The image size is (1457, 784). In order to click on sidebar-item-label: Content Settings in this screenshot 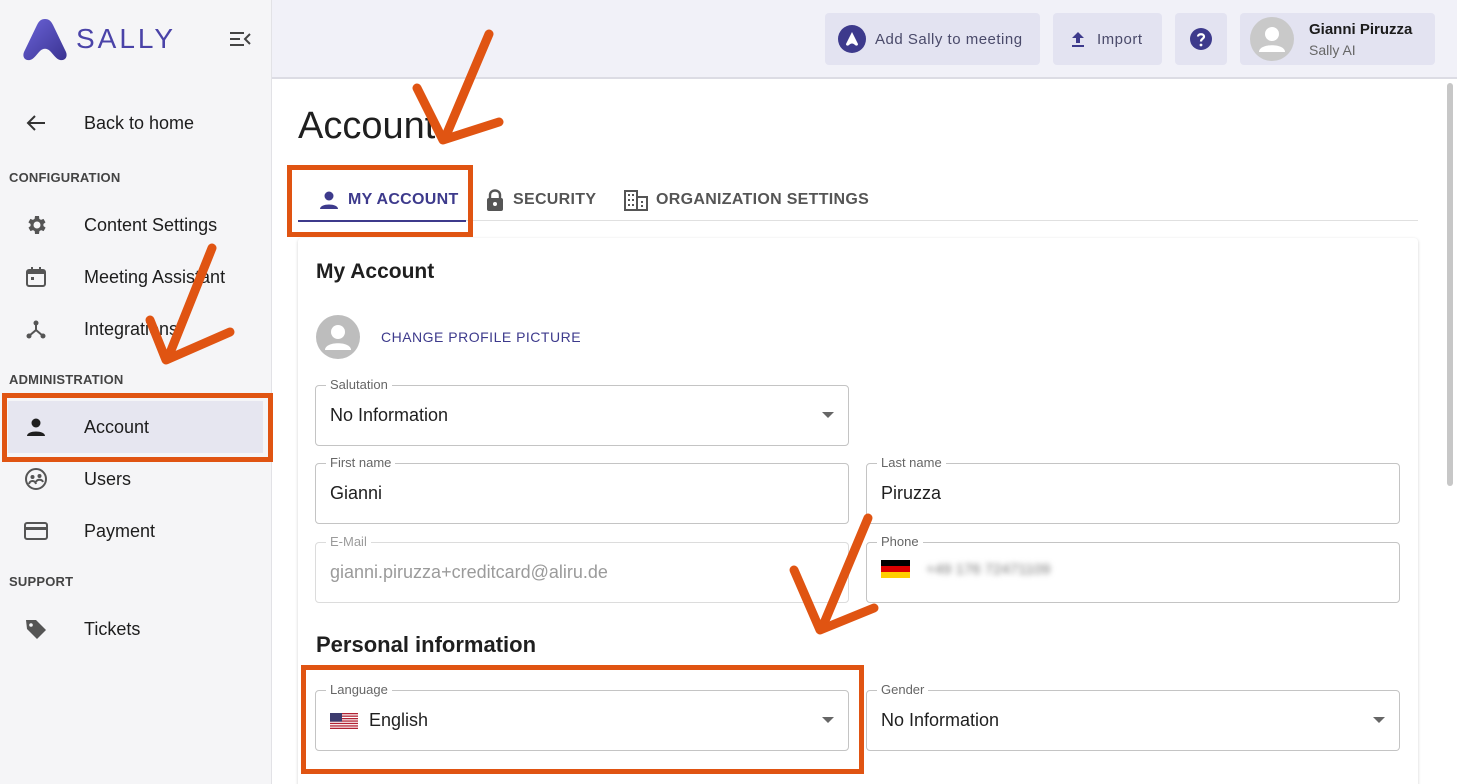, I will do `click(151, 224)`.